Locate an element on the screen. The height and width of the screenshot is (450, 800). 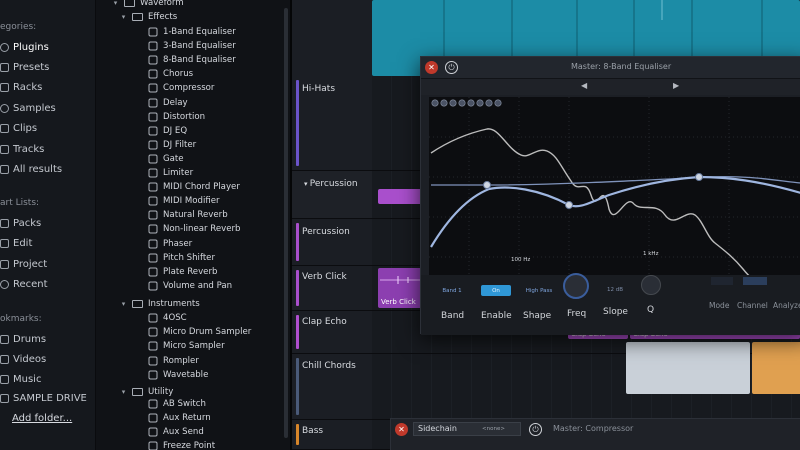
tree-item: Plate Reverb is located at coordinates (182, 272).